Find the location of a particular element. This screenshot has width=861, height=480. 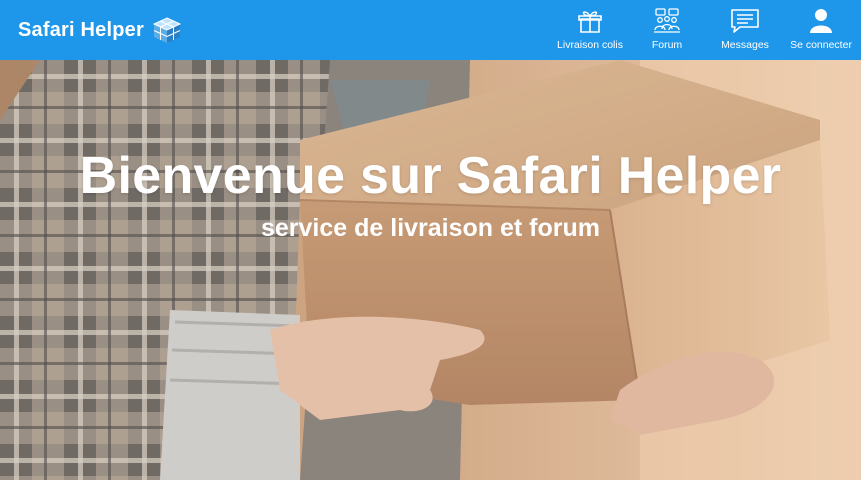

gift-box-icon is located at coordinates (590, 22).